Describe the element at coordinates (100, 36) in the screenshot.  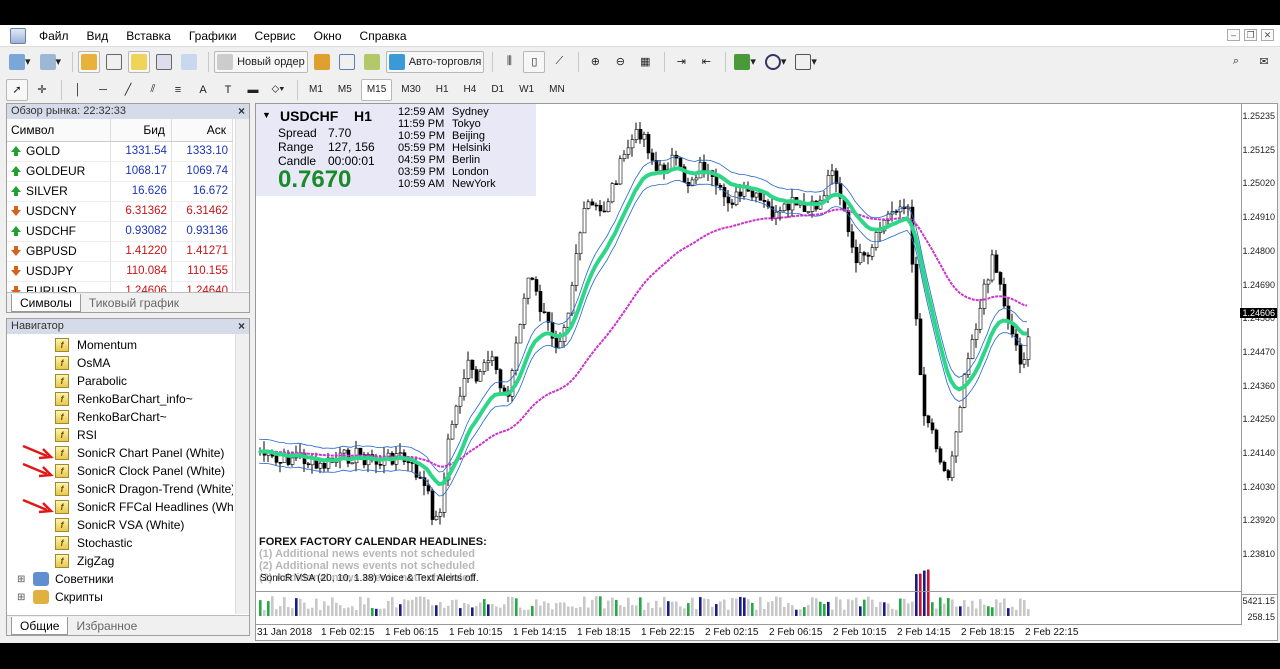
I see `menu-view: Вид` at that location.